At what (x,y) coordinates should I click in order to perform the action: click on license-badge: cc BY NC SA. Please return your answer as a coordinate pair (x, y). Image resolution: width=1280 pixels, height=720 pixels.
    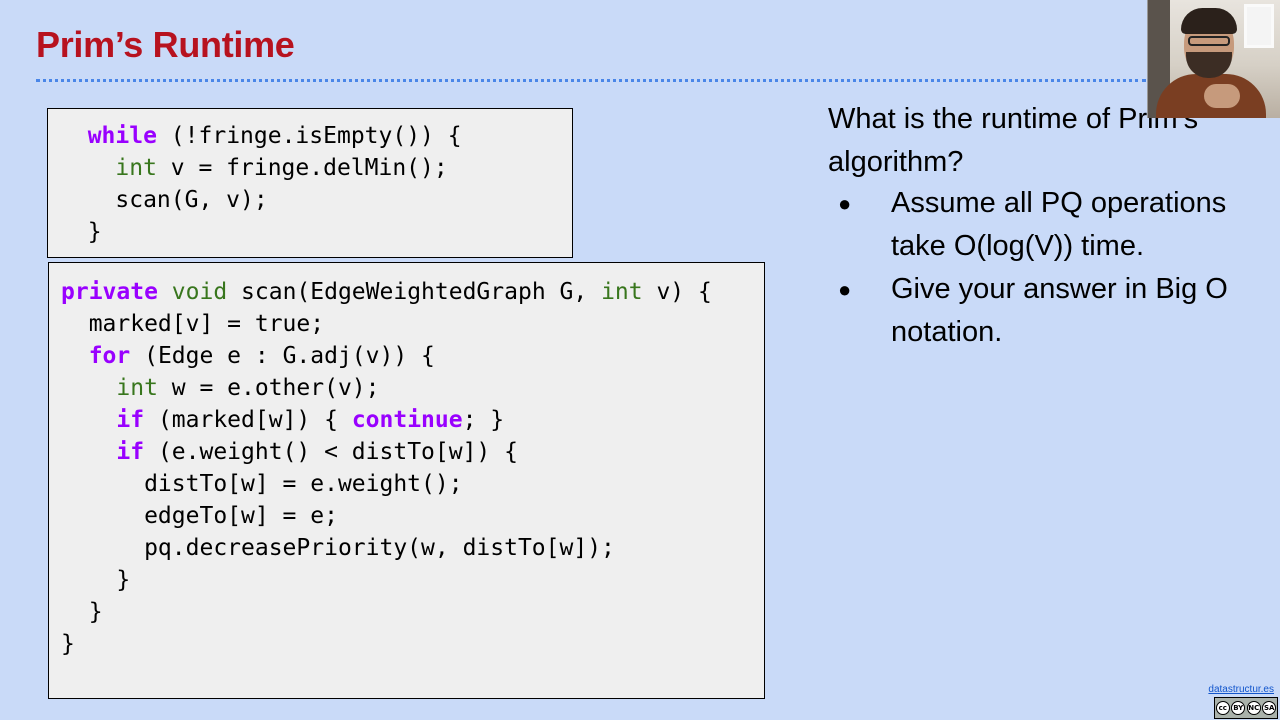
    Looking at the image, I should click on (1246, 708).